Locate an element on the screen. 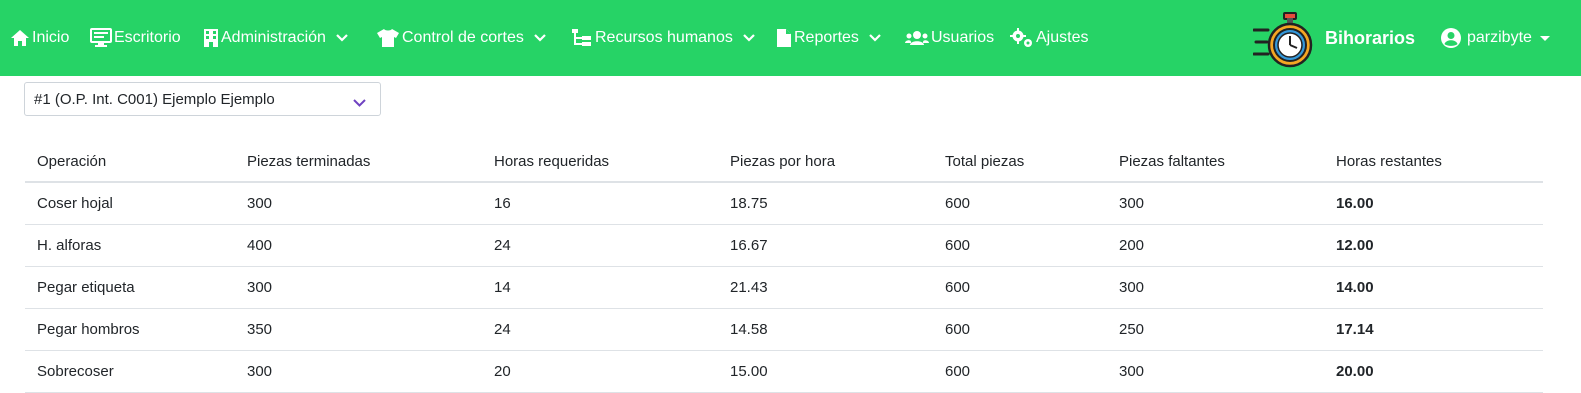  nav-item-label: Escritorio is located at coordinates (147, 37).